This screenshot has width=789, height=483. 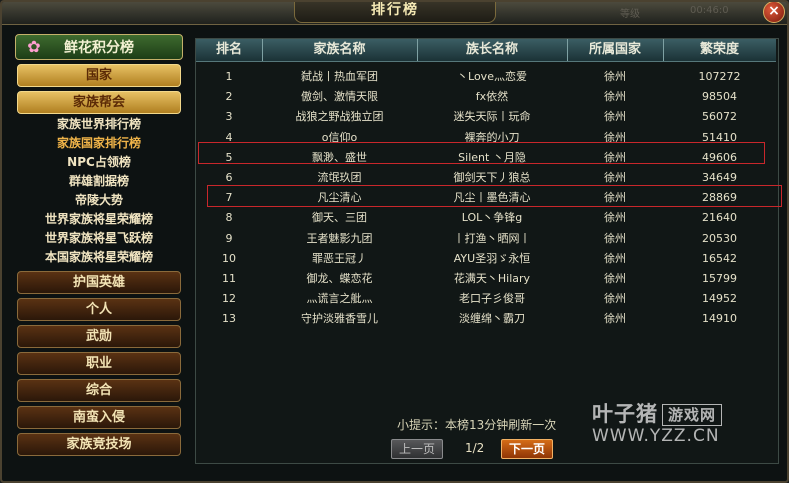 I want to click on sidebar-item-overall: 综合, so click(x=99, y=390).